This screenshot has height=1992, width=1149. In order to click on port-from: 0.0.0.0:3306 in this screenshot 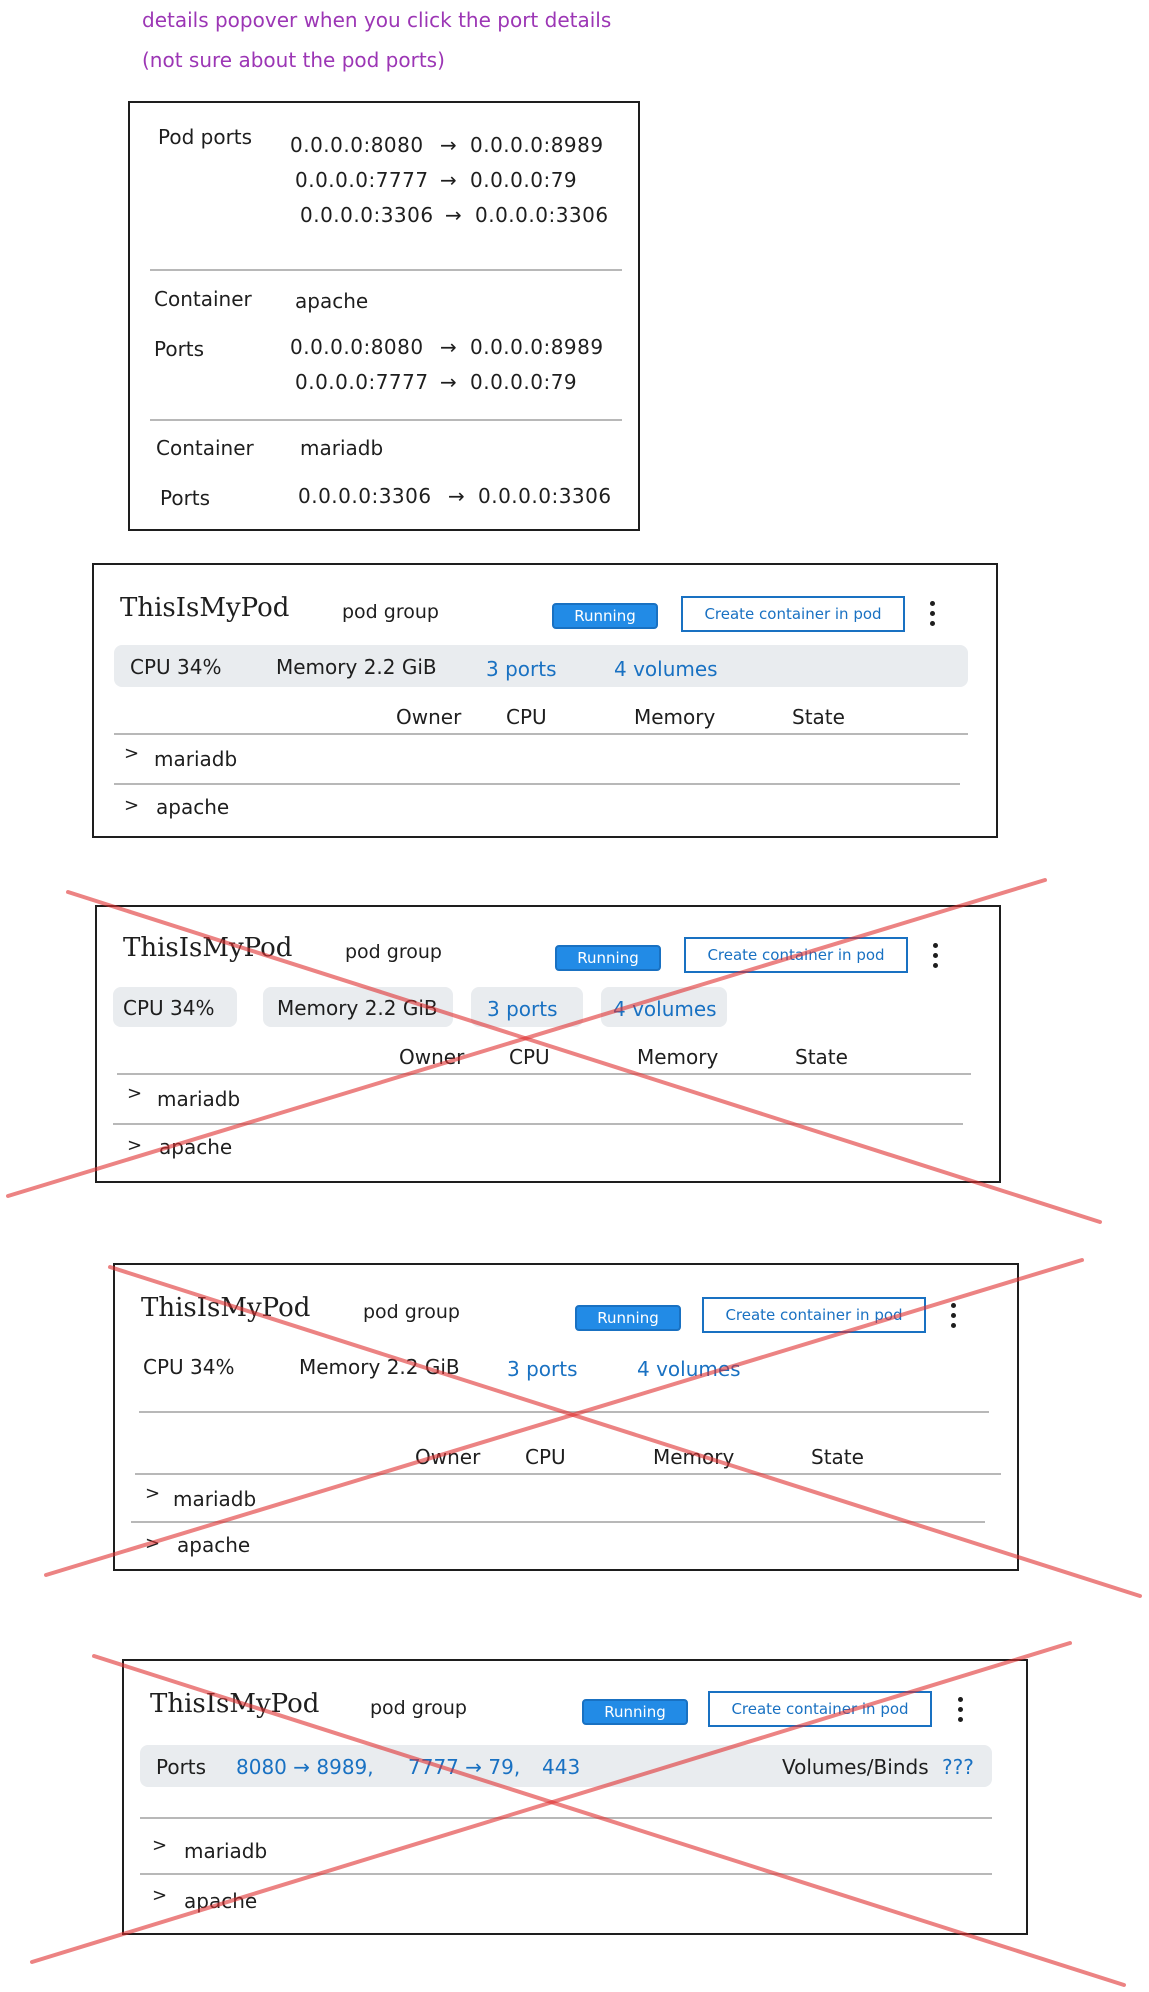, I will do `click(367, 215)`.